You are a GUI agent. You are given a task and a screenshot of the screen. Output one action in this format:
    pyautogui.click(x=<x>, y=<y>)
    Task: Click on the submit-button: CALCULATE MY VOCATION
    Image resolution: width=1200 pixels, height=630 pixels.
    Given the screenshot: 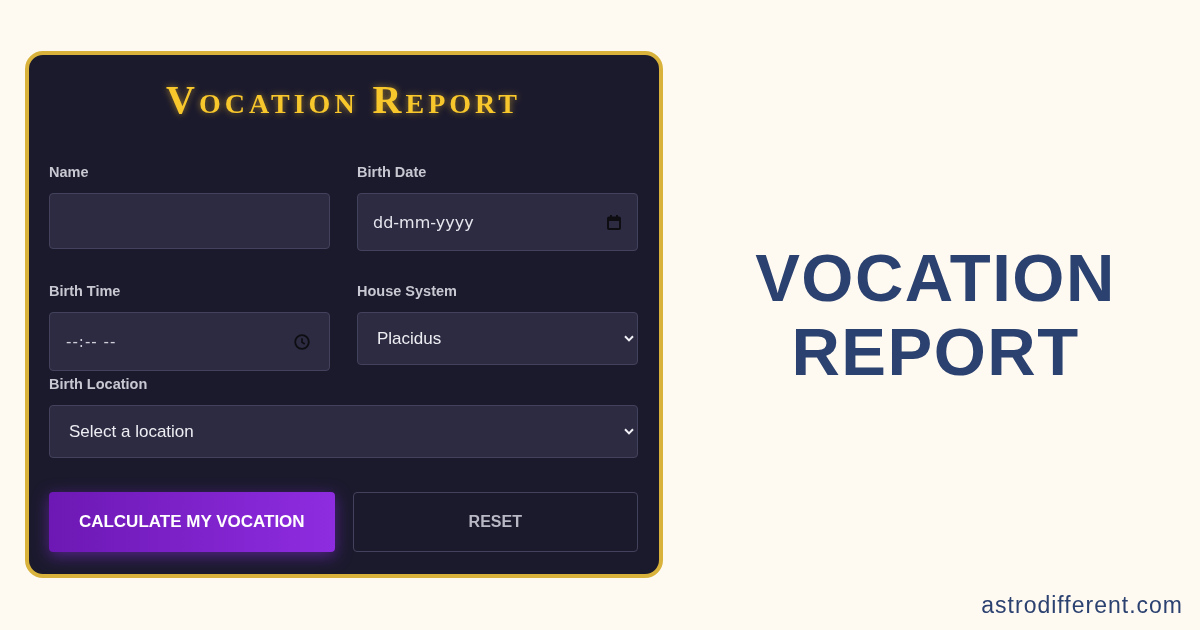 What is the action you would take?
    pyautogui.click(x=192, y=522)
    